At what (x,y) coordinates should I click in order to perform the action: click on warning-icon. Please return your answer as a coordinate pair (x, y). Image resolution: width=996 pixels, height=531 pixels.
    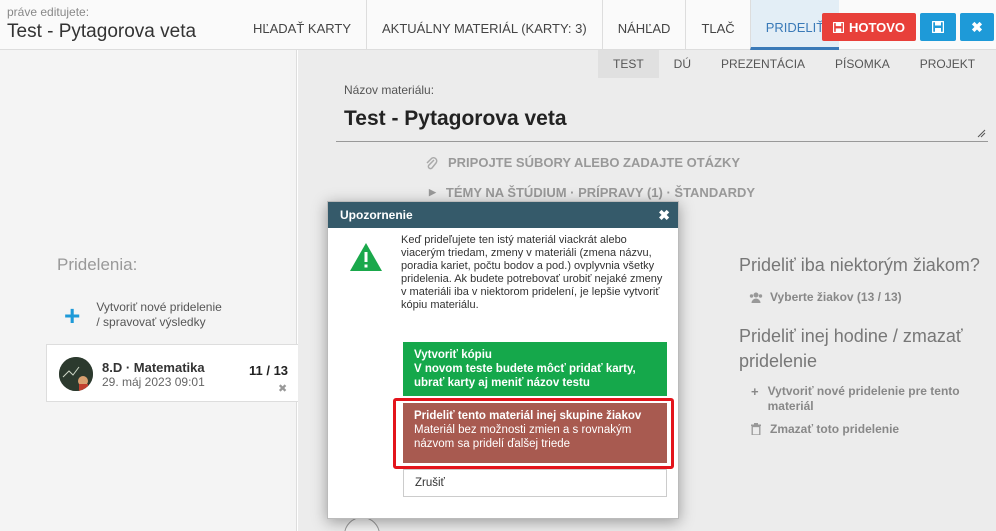
    Looking at the image, I should click on (366, 257).